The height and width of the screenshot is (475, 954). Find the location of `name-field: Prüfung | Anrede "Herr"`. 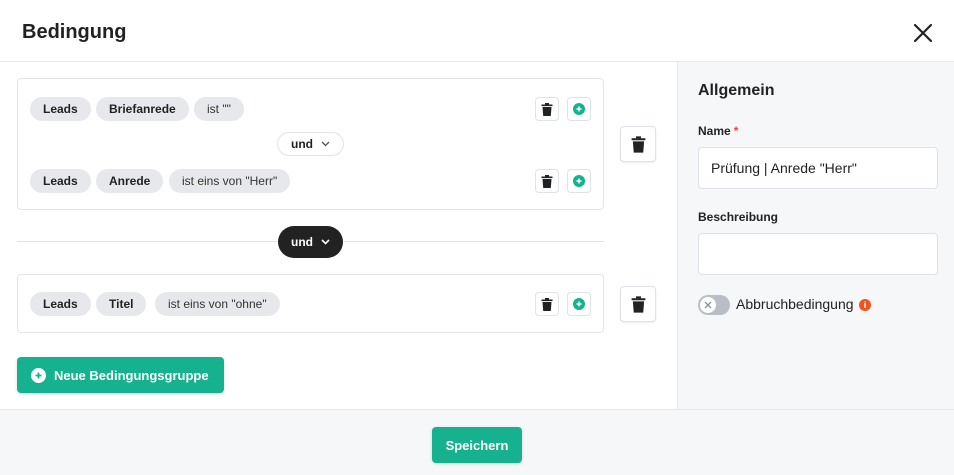

name-field: Prüfung | Anrede "Herr" is located at coordinates (818, 168).